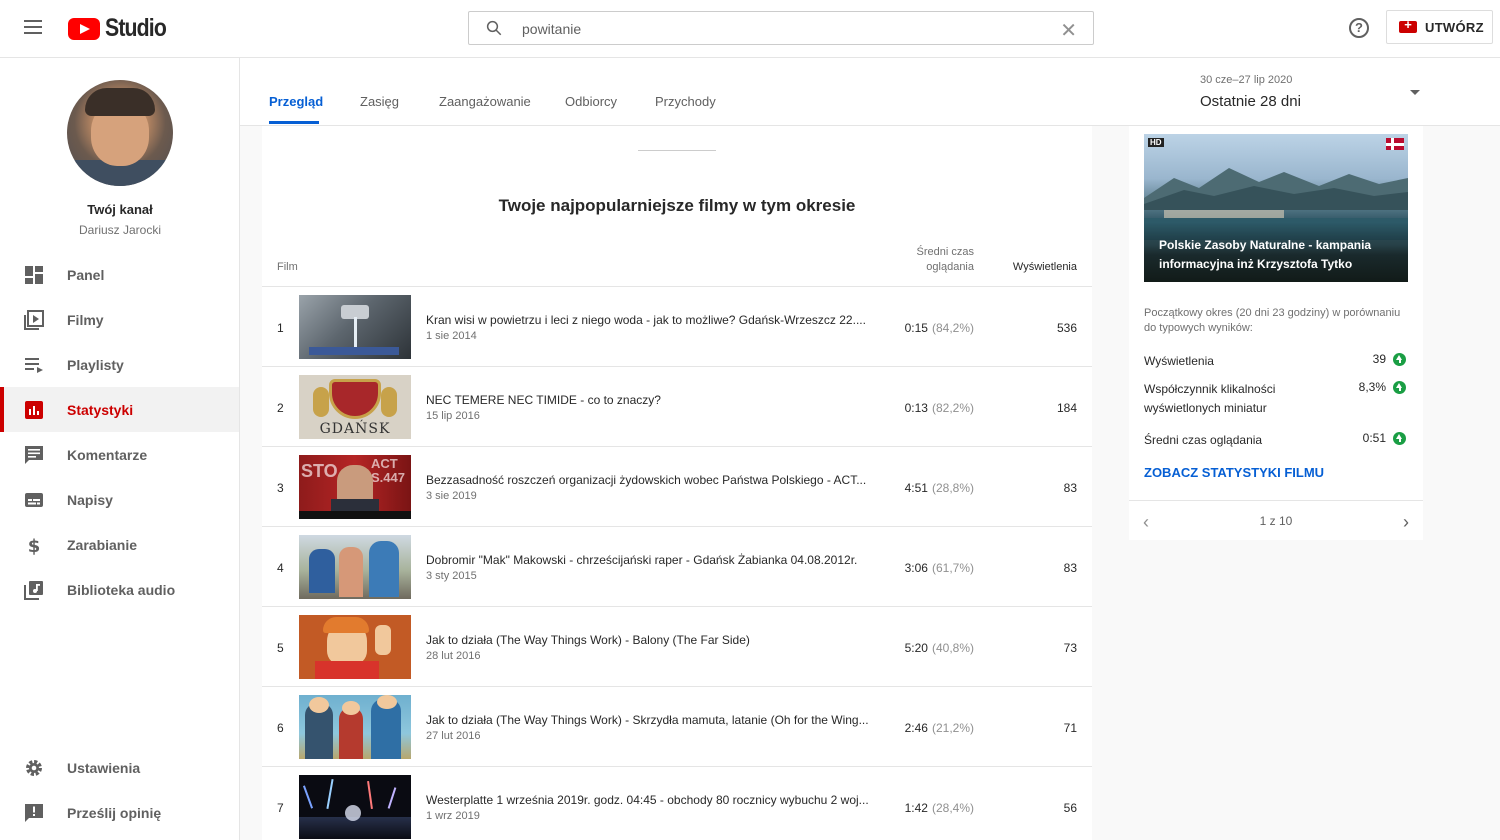 The height and width of the screenshot is (840, 1500). What do you see at coordinates (1156, 142) in the screenshot?
I see `hd-badge: HD` at bounding box center [1156, 142].